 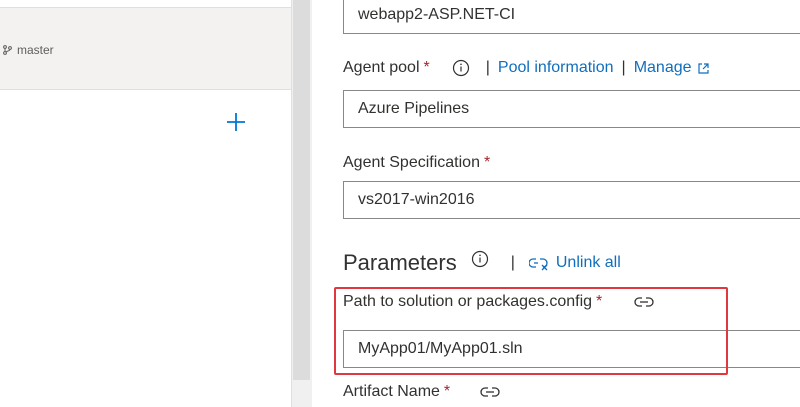 What do you see at coordinates (490, 392) in the screenshot?
I see `artifact-link-icon` at bounding box center [490, 392].